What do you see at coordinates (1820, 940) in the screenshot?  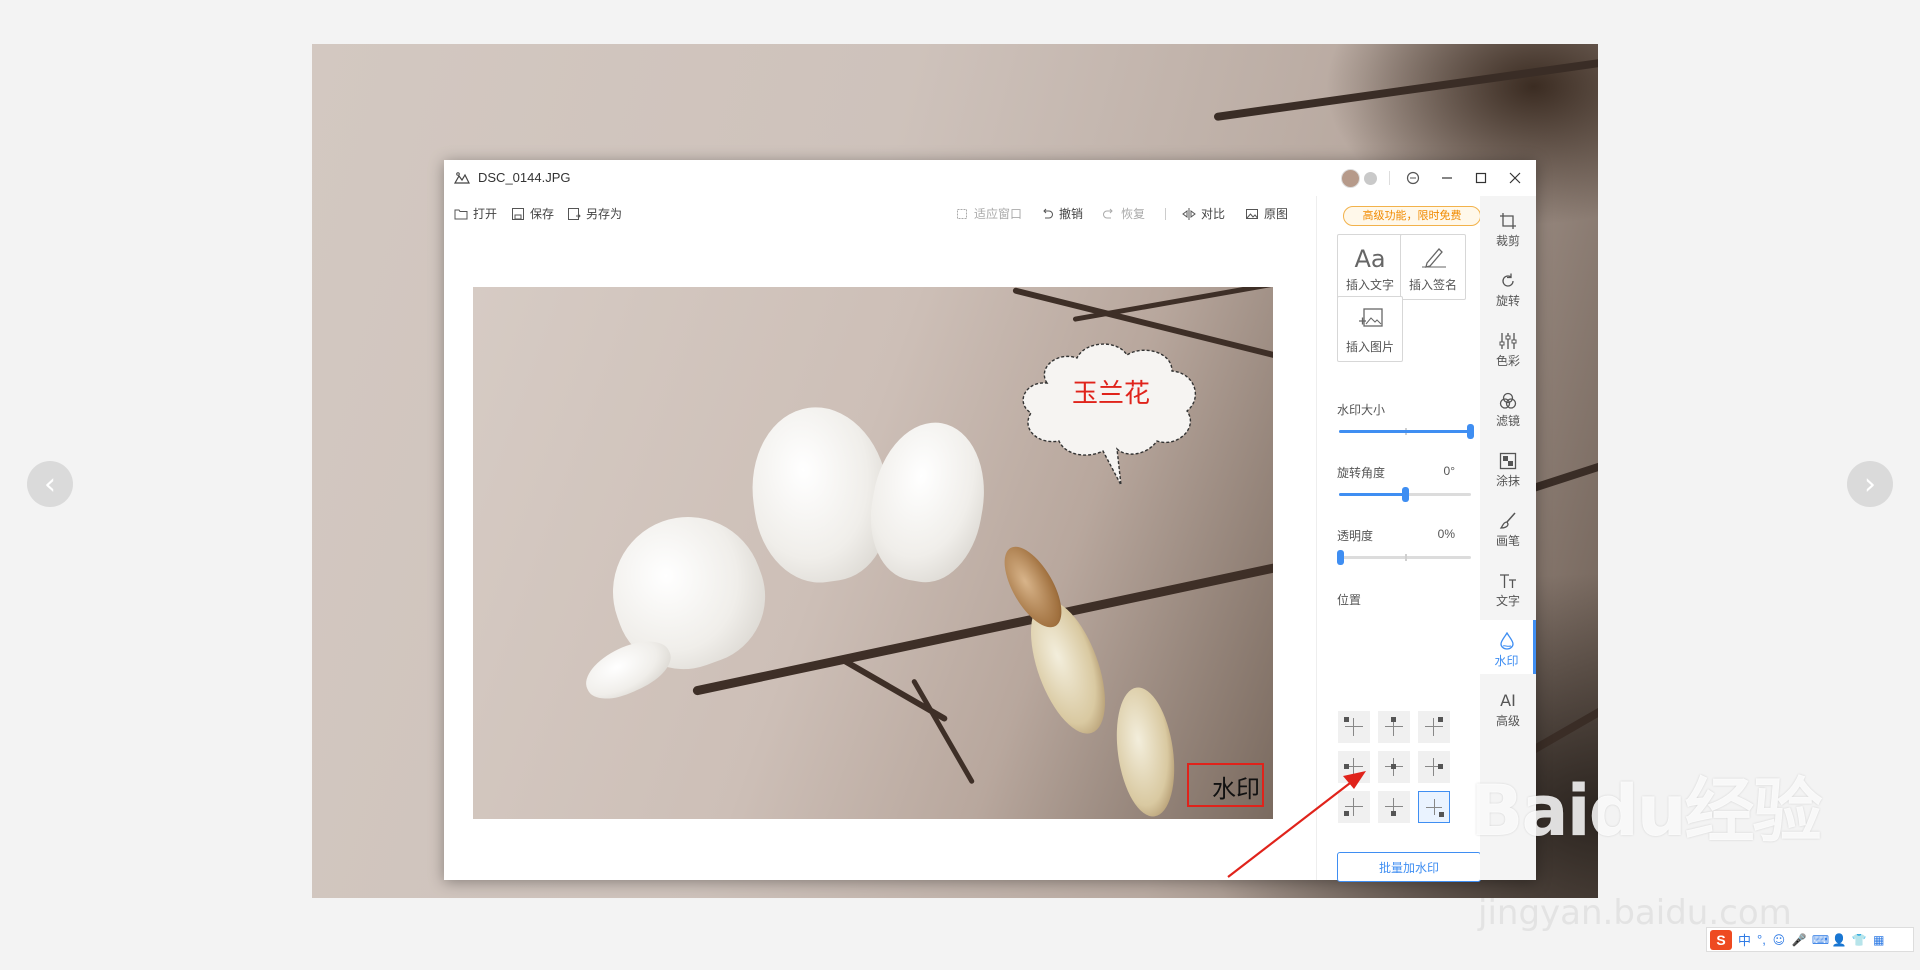 I see `keyboard-icon: ⌨` at bounding box center [1820, 940].